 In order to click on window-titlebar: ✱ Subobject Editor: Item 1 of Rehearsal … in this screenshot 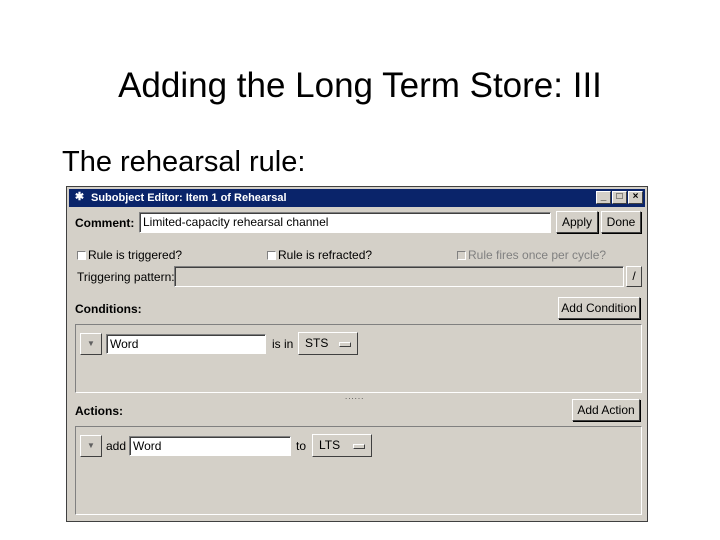, I will do `click(357, 198)`.